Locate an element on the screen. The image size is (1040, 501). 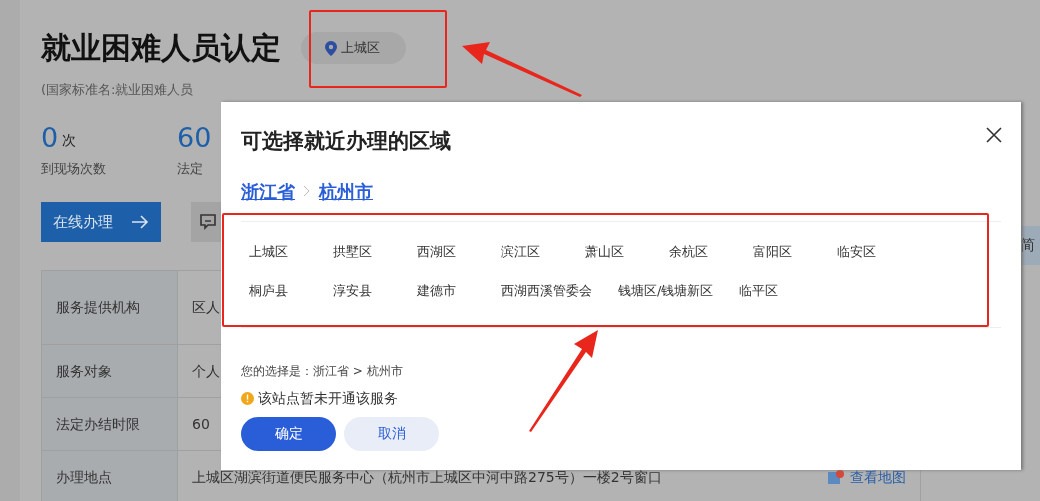
cancel-button: 取消 is located at coordinates (391, 433).